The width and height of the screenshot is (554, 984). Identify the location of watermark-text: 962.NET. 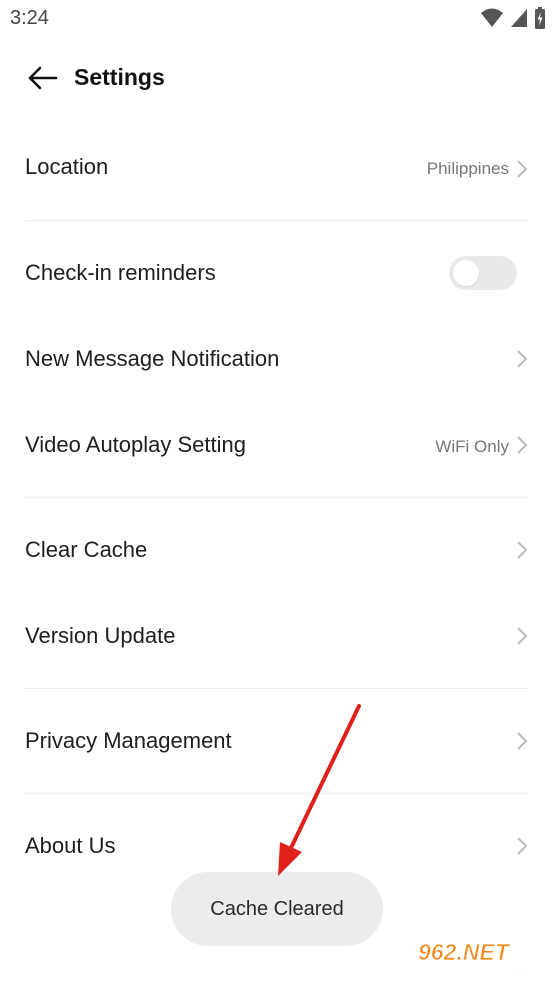
(464, 952).